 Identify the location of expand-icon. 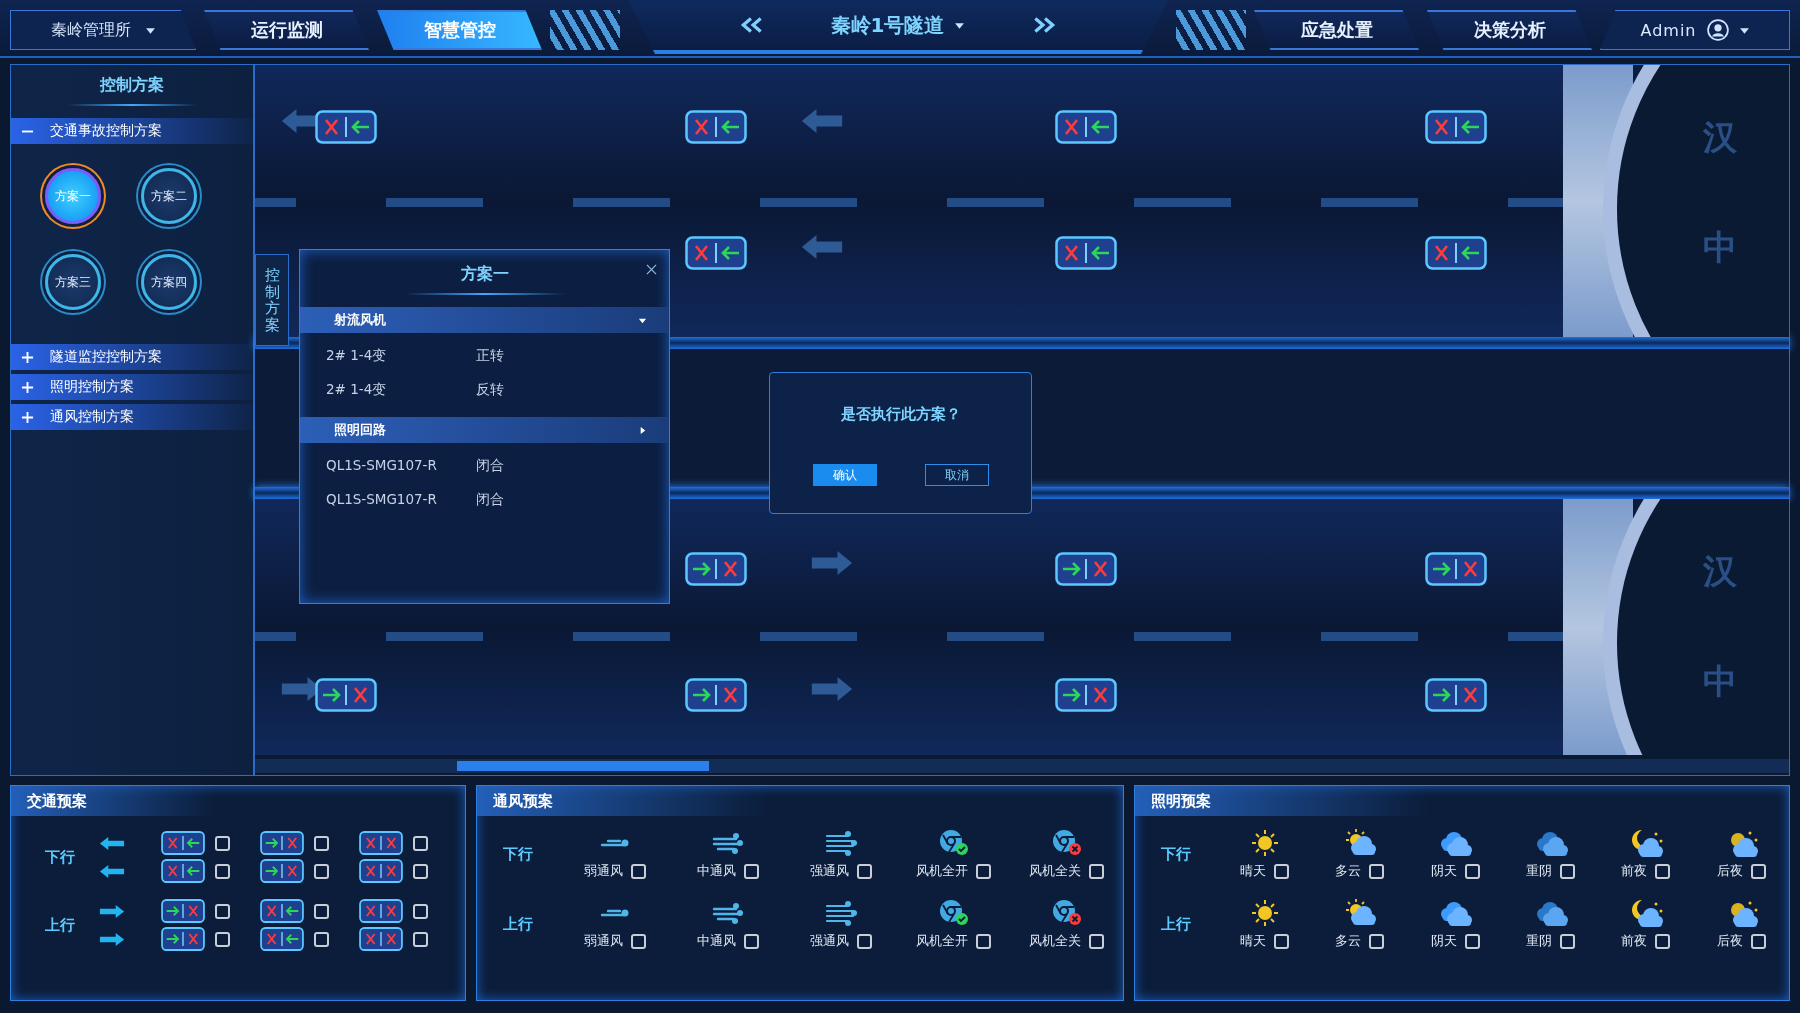
(27, 387).